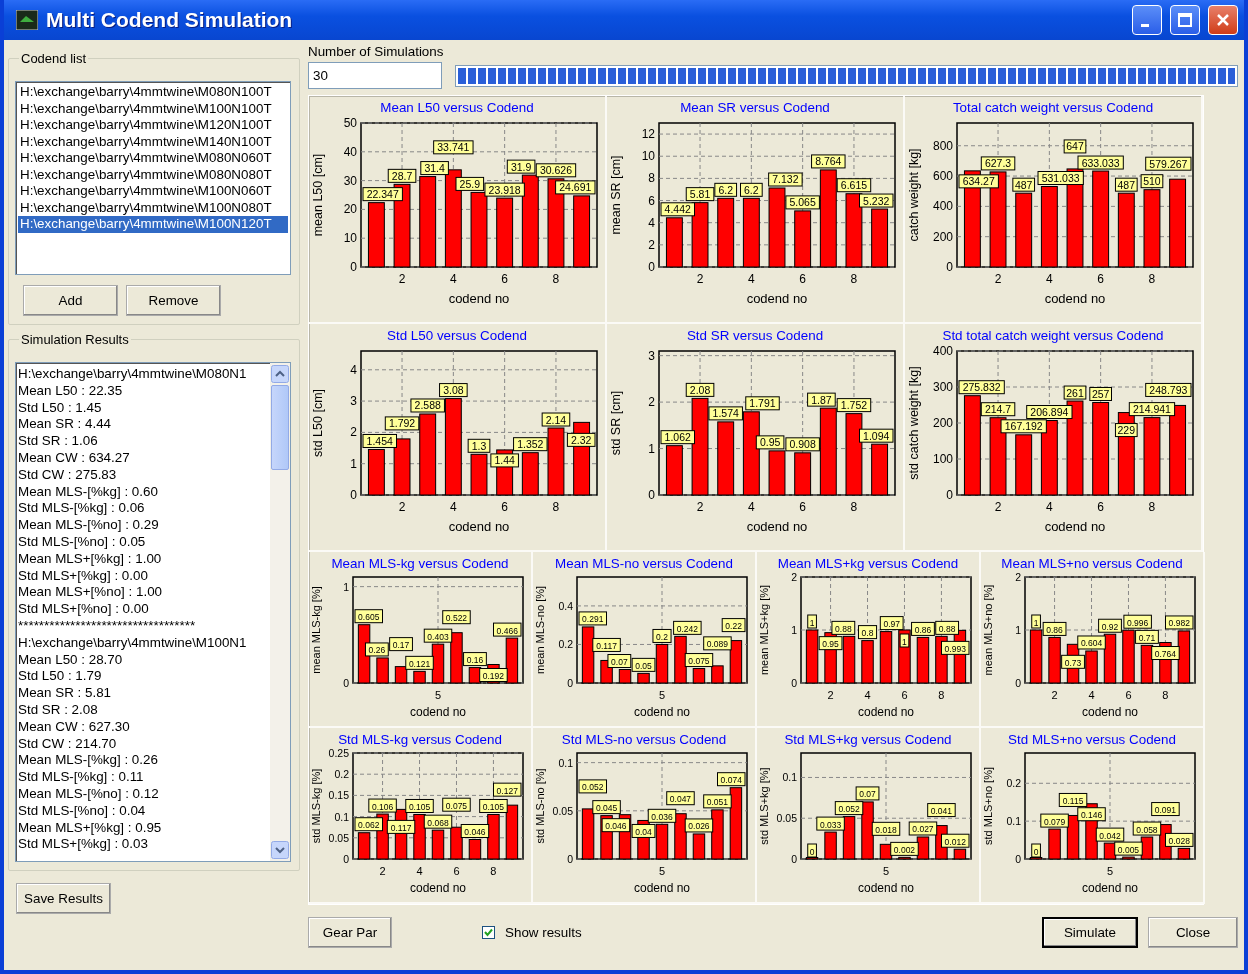 The image size is (1248, 974). What do you see at coordinates (886, 871) in the screenshot?
I see `tick-label: 5` at bounding box center [886, 871].